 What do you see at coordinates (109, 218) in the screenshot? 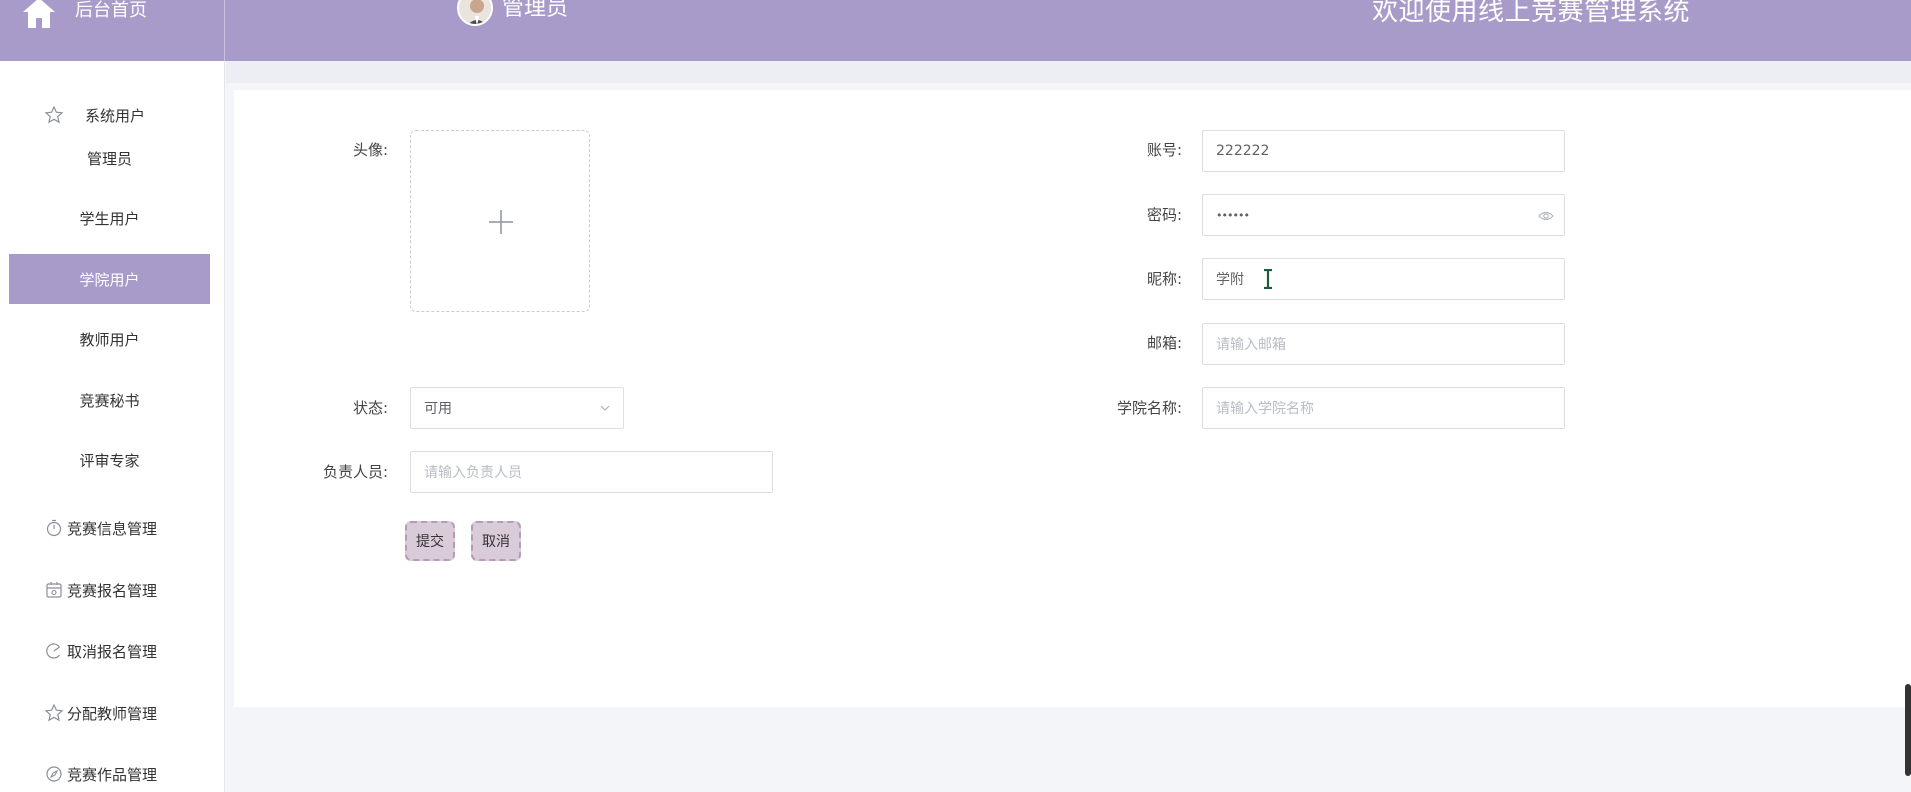
I see `sidebar-item-students: 学生用户` at bounding box center [109, 218].